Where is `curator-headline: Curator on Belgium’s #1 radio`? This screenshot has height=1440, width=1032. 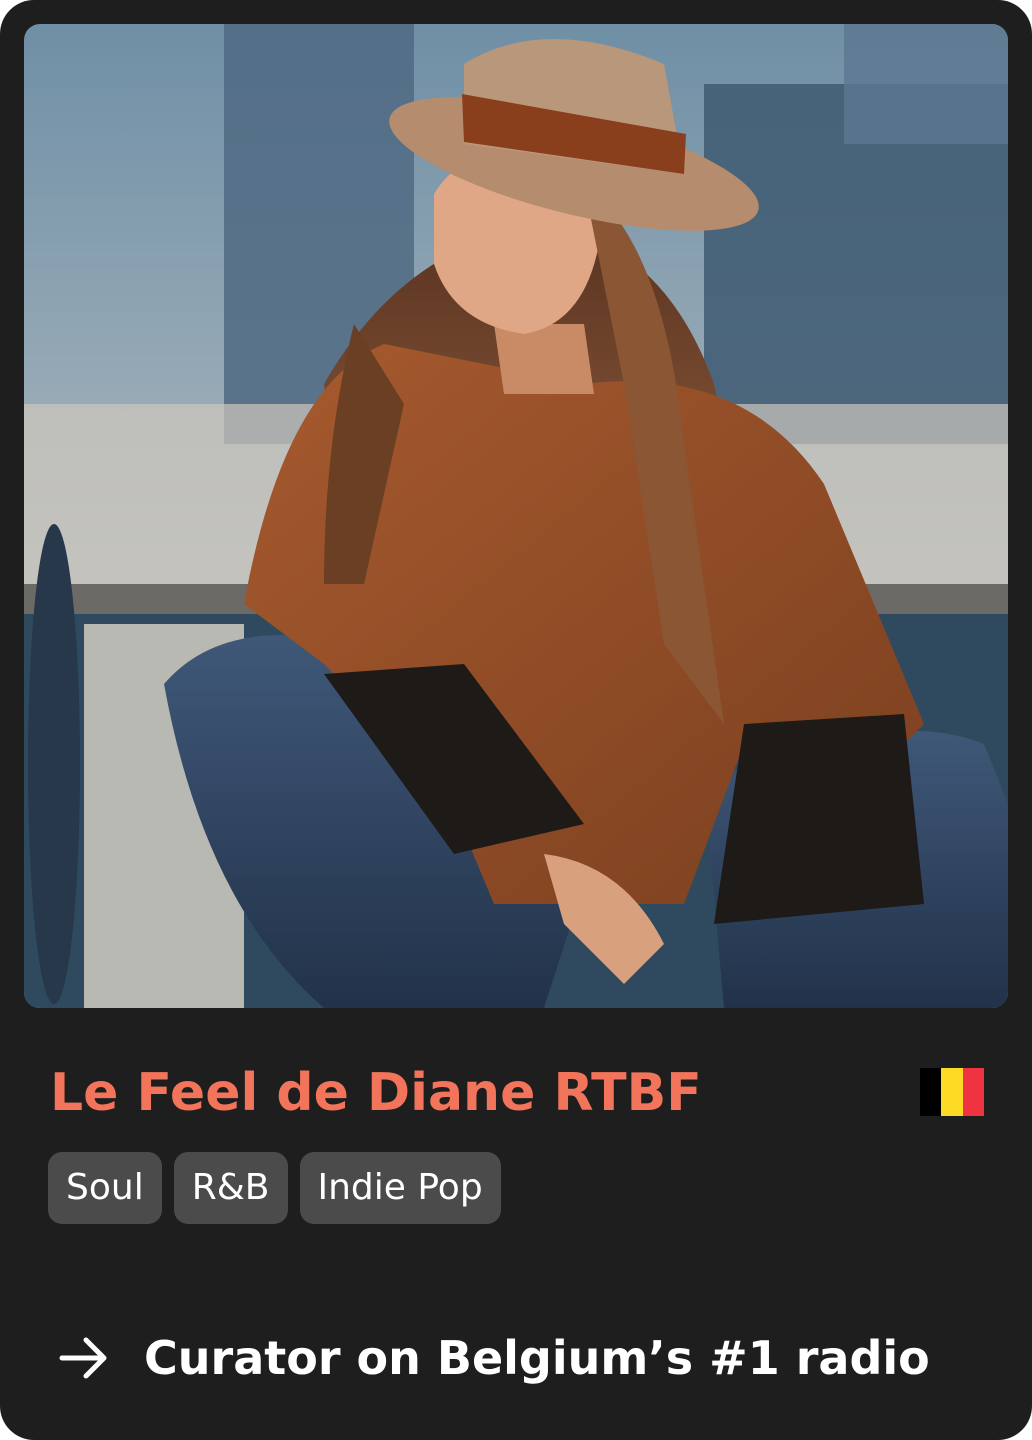 curator-headline: Curator on Belgium’s #1 radio is located at coordinates (493, 1358).